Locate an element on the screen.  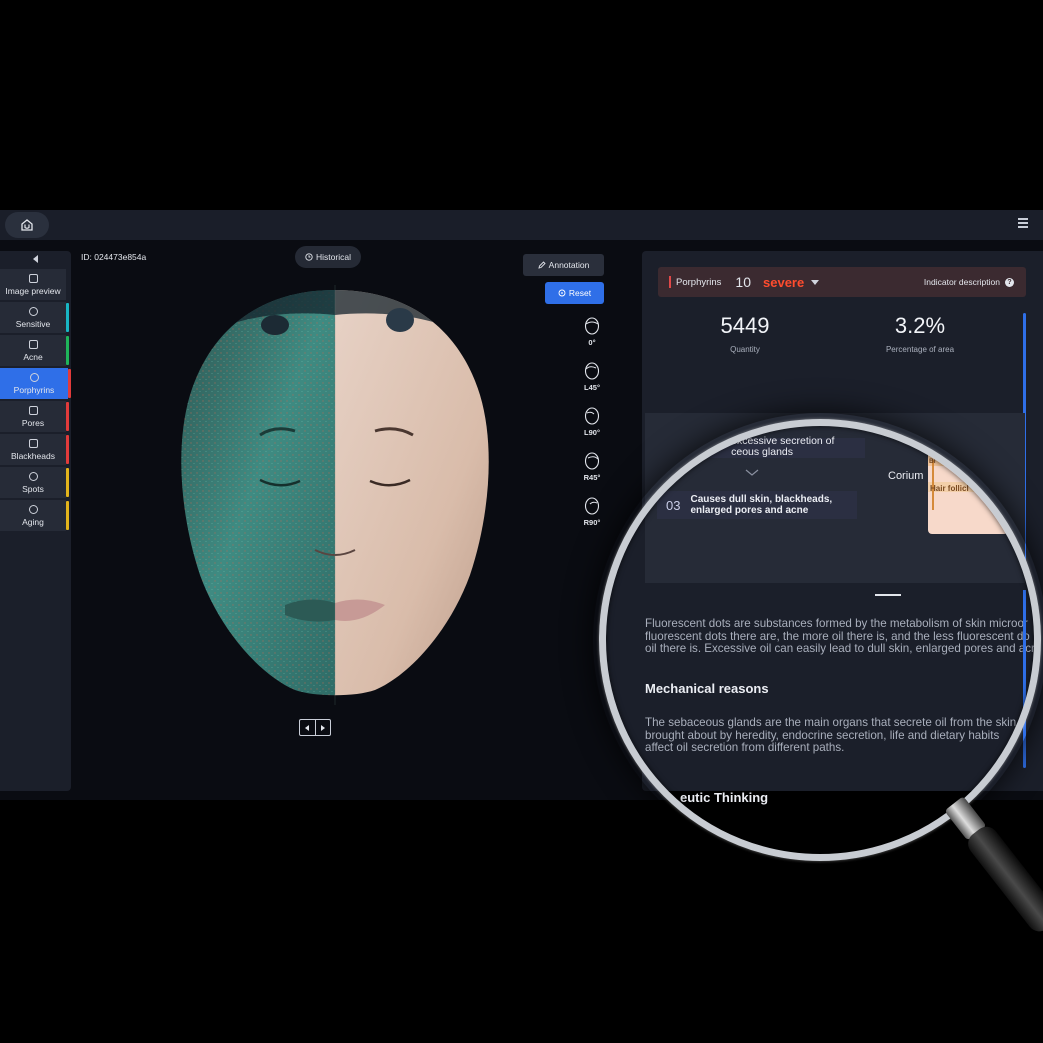
porphyrins-icon is located at coordinates (34, 377).